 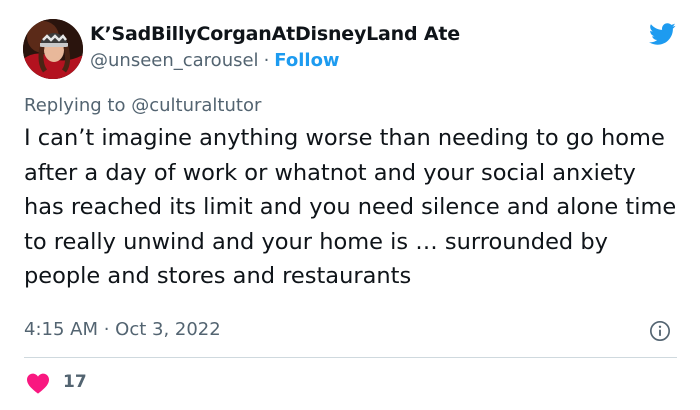 I want to click on author-display-name: K’SadBillyCorganAtDisneyLand Ate, so click(x=275, y=34).